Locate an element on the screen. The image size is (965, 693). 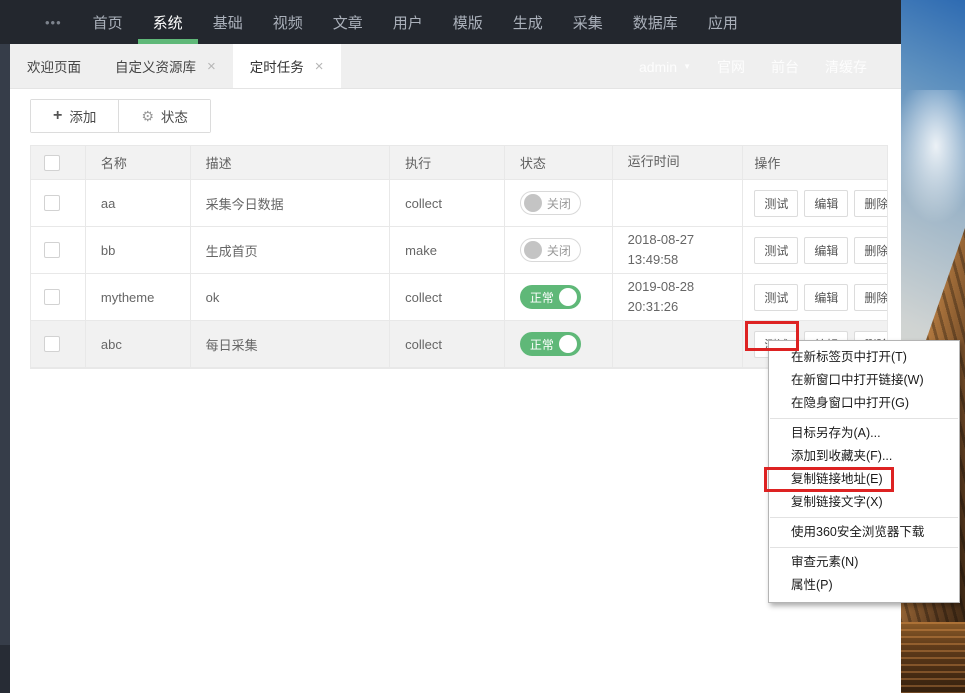
cell-name: bb is located at coordinates (138, 250).